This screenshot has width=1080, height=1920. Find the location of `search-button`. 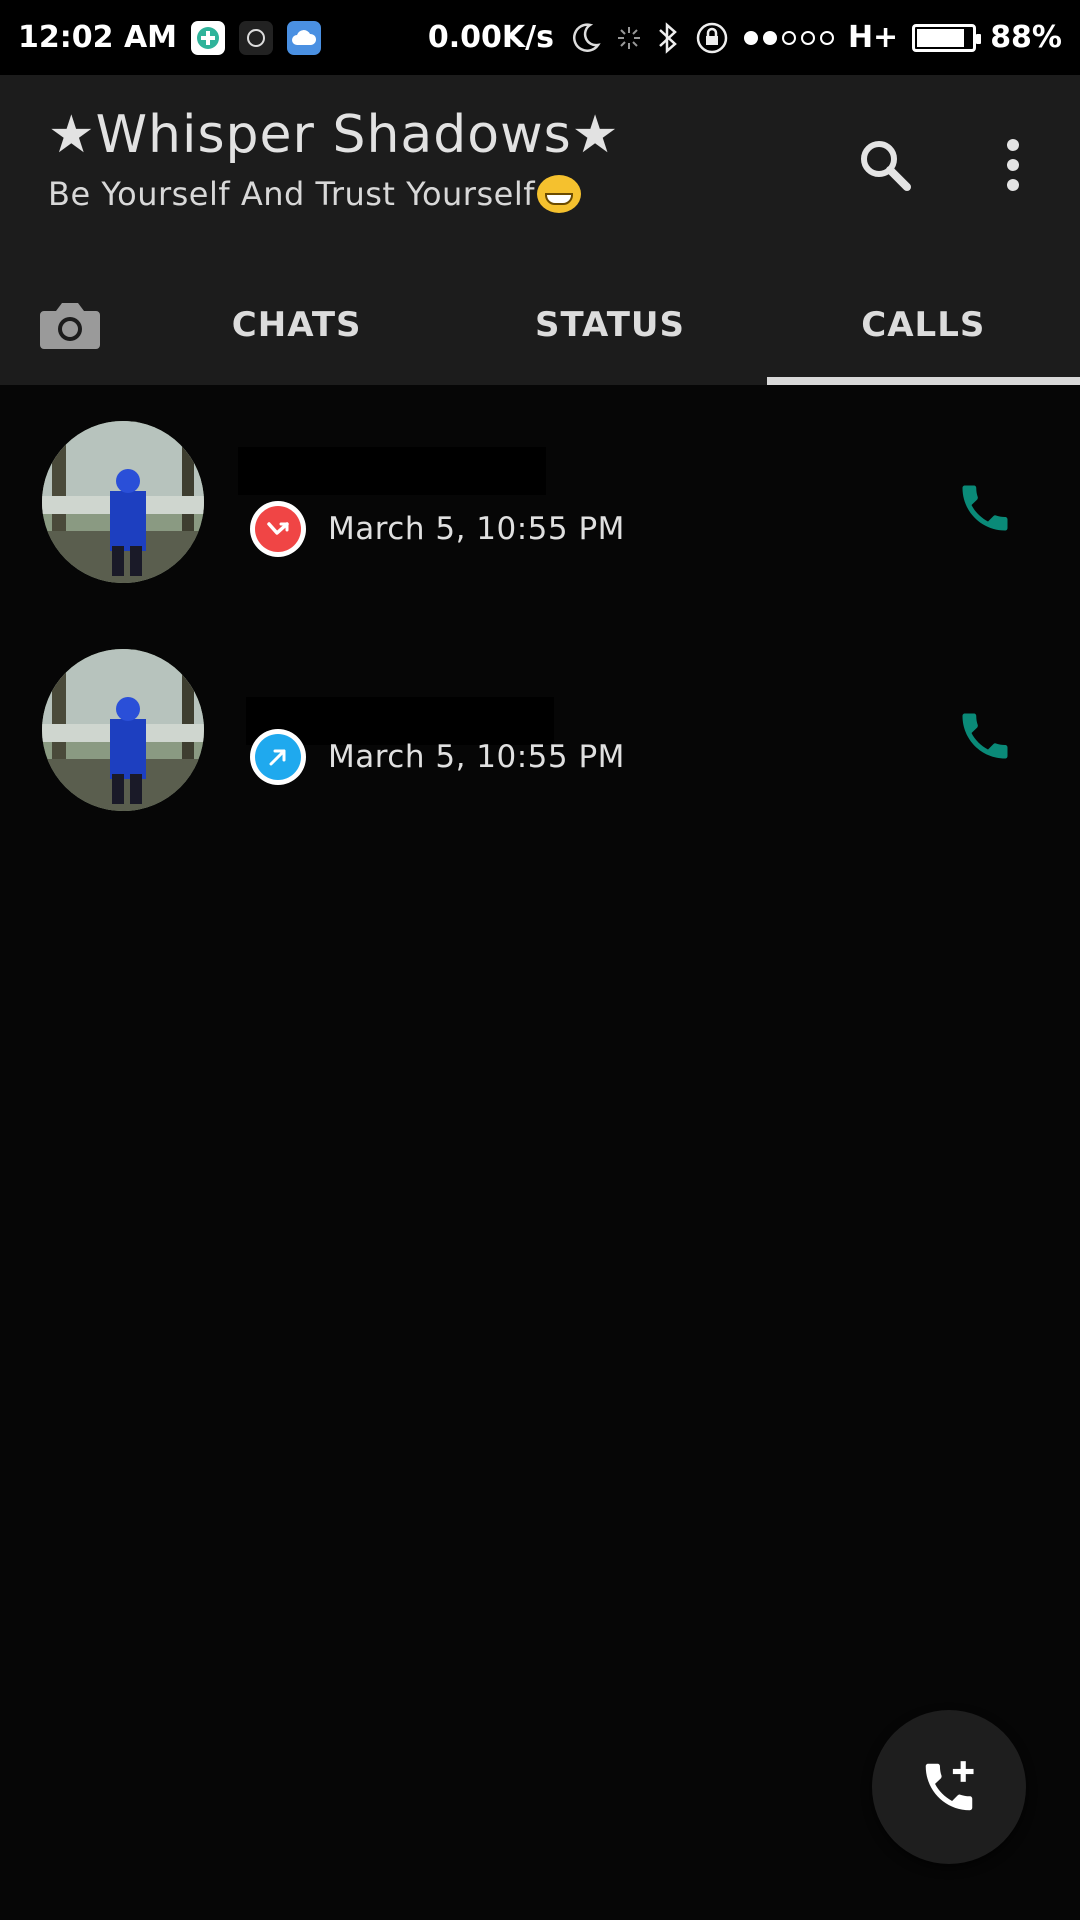

search-button is located at coordinates (885, 165).